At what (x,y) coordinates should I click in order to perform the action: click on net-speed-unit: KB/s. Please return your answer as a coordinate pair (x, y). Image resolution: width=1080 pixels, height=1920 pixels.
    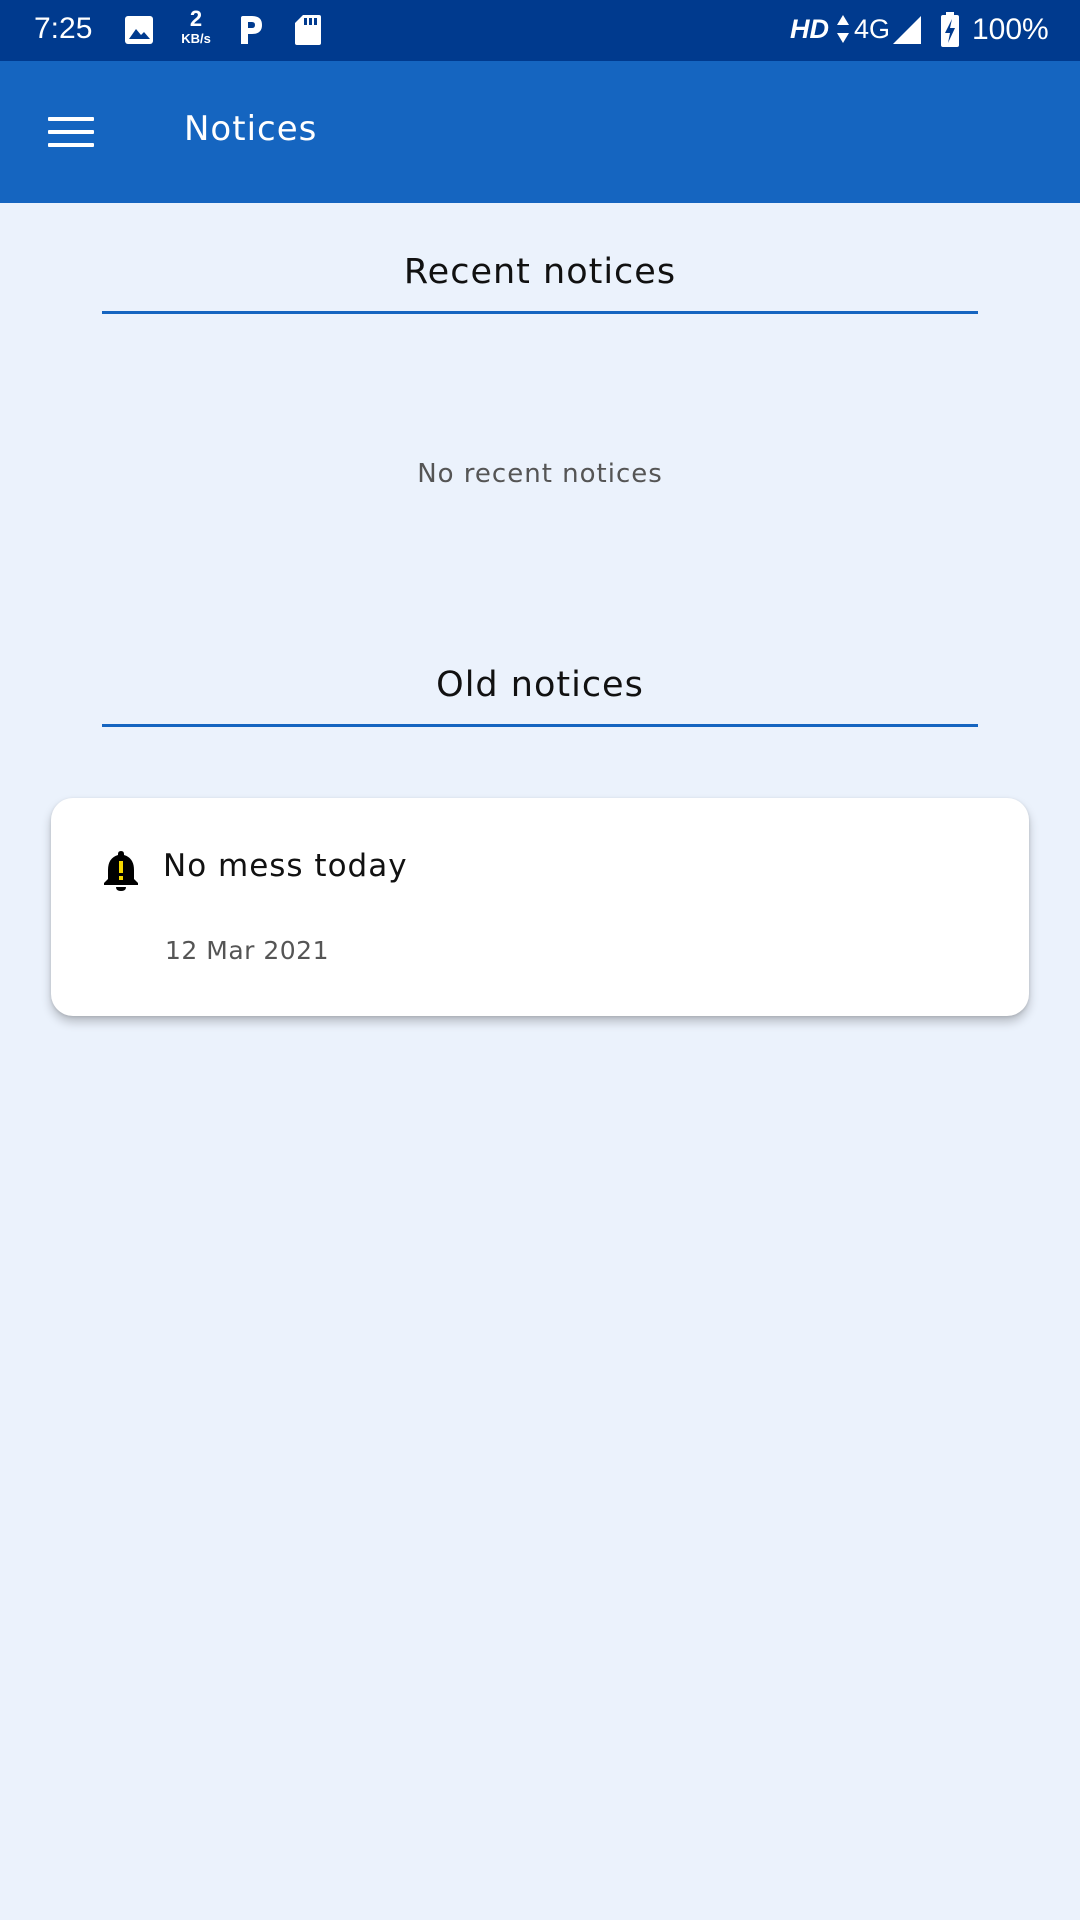
    Looking at the image, I should click on (196, 38).